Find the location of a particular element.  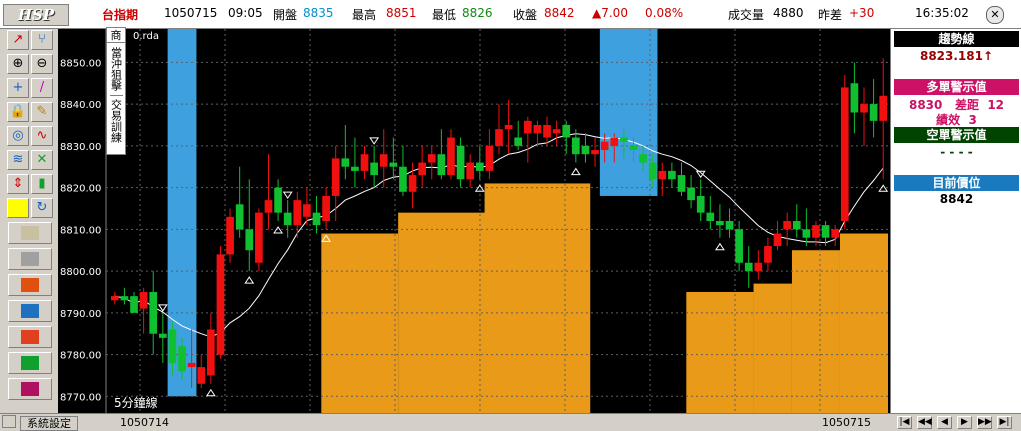

zoom-out-icon: ⊖ is located at coordinates (42, 64).